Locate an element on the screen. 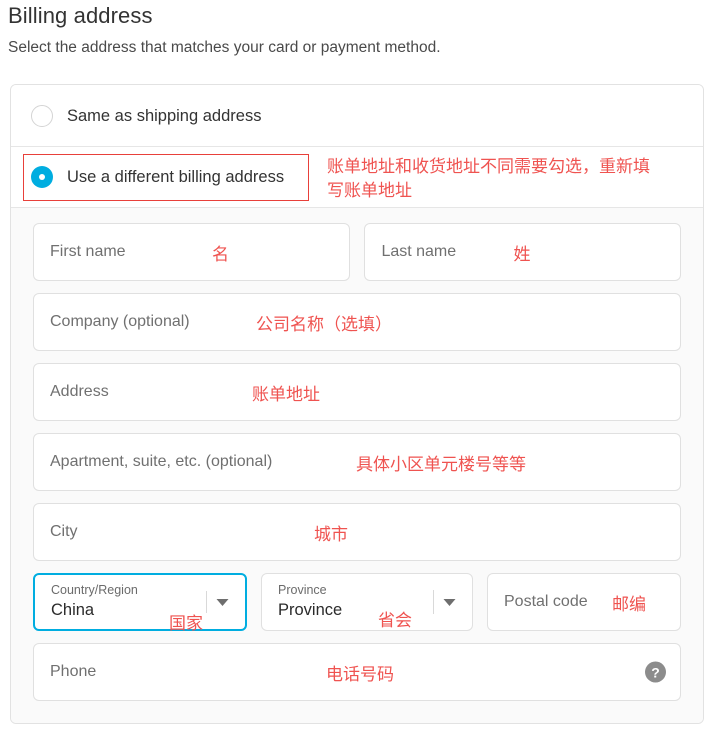 The height and width of the screenshot is (748, 714). country-region-text: Country/Region China is located at coordinates (94, 601).